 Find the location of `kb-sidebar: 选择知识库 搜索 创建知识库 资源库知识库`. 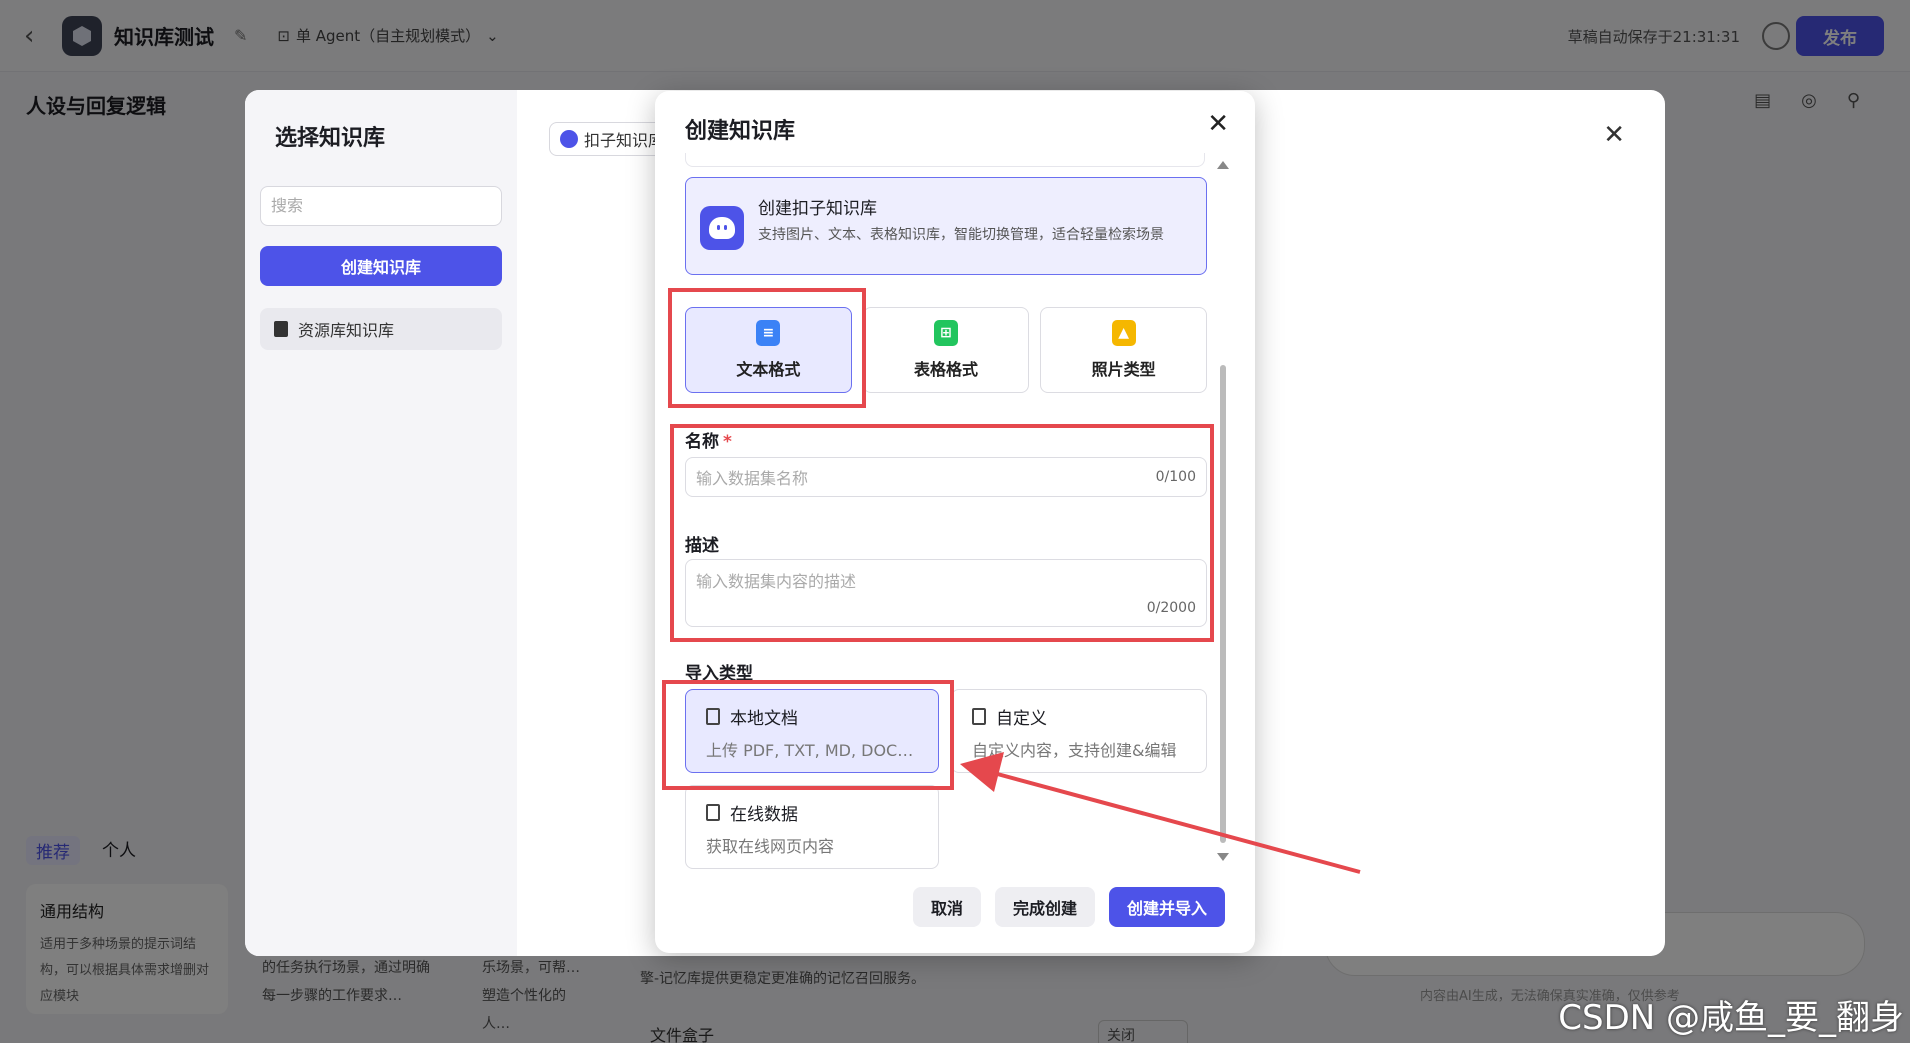

kb-sidebar: 选择知识库 搜索 创建知识库 资源库知识库 is located at coordinates (381, 523).